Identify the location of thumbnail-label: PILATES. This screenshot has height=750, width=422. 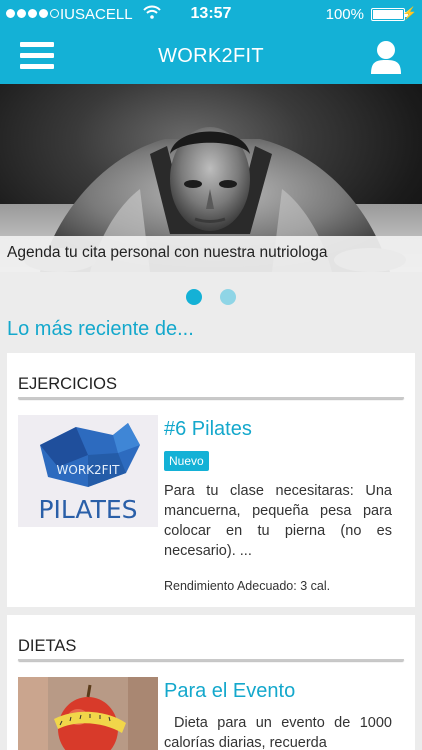
(87, 509).